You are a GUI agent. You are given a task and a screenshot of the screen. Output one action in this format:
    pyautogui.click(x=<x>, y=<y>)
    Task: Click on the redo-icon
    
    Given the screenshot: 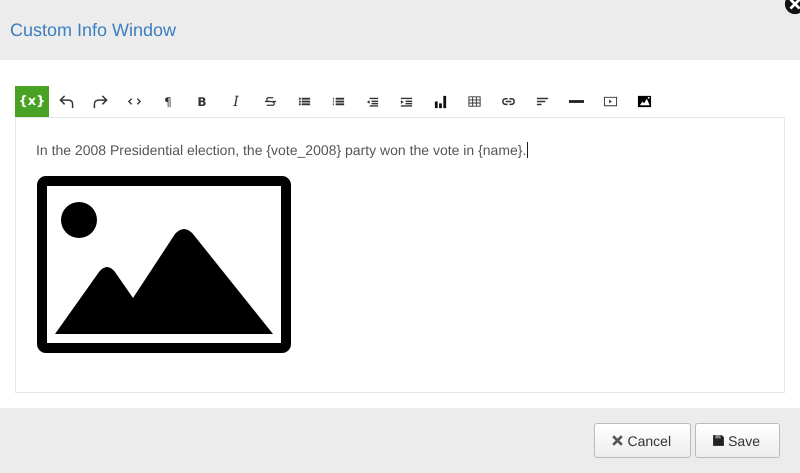 What is the action you would take?
    pyautogui.click(x=100, y=101)
    